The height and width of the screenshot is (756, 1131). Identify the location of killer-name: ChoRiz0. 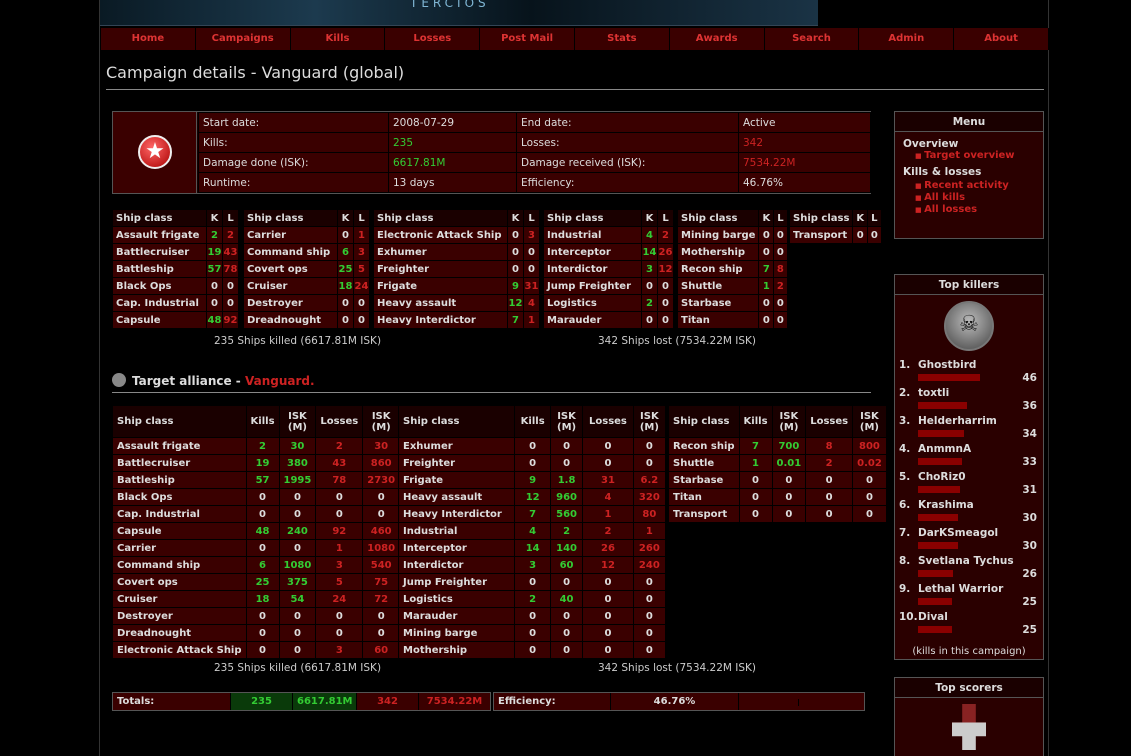
(942, 477).